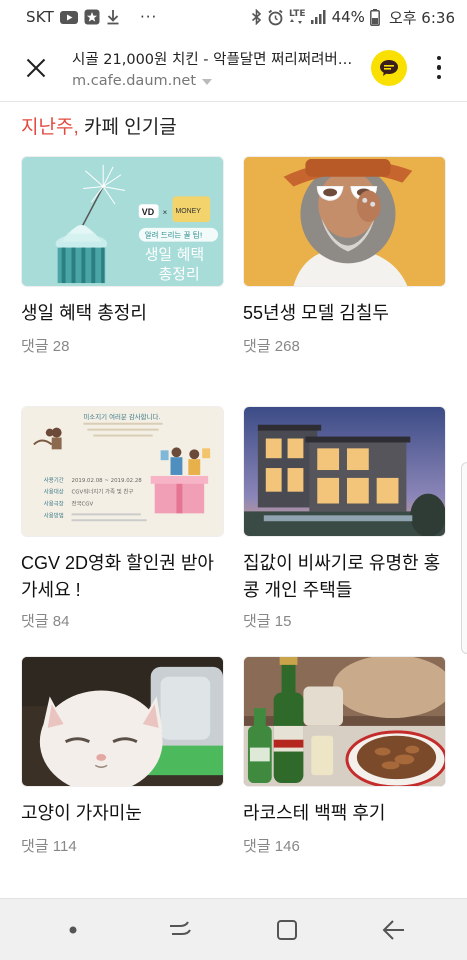 Image resolution: width=467 pixels, height=960 pixels. What do you see at coordinates (45, 346) in the screenshot?
I see `post-comment-count: 댓글 28` at bounding box center [45, 346].